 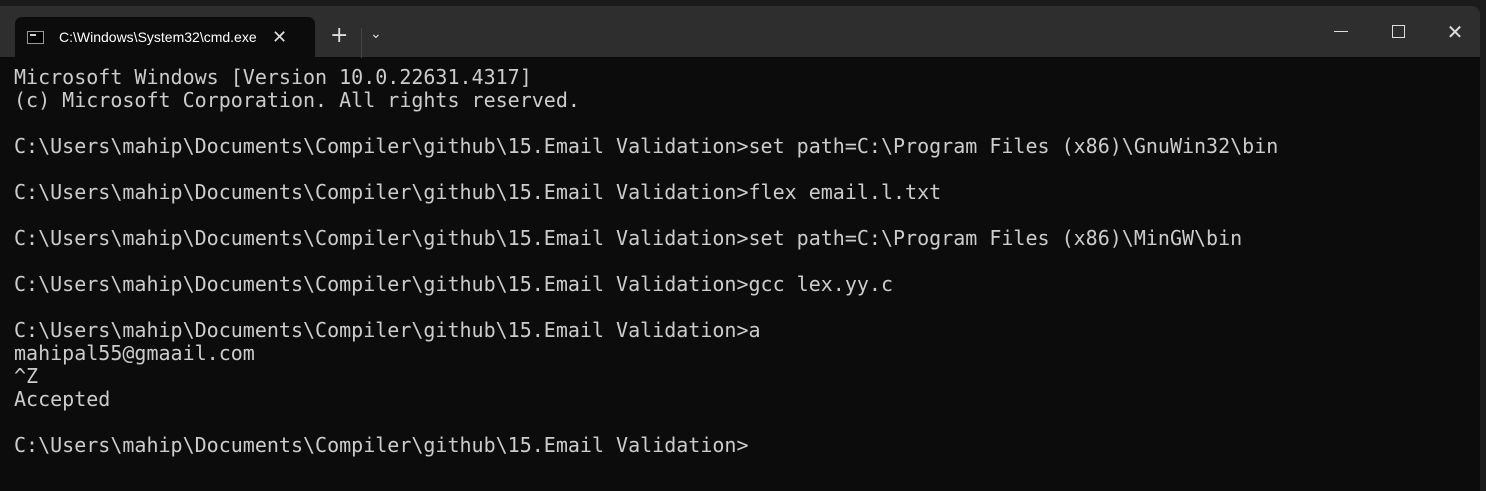 I want to click on close-button: ✕, so click(x=1453, y=31).